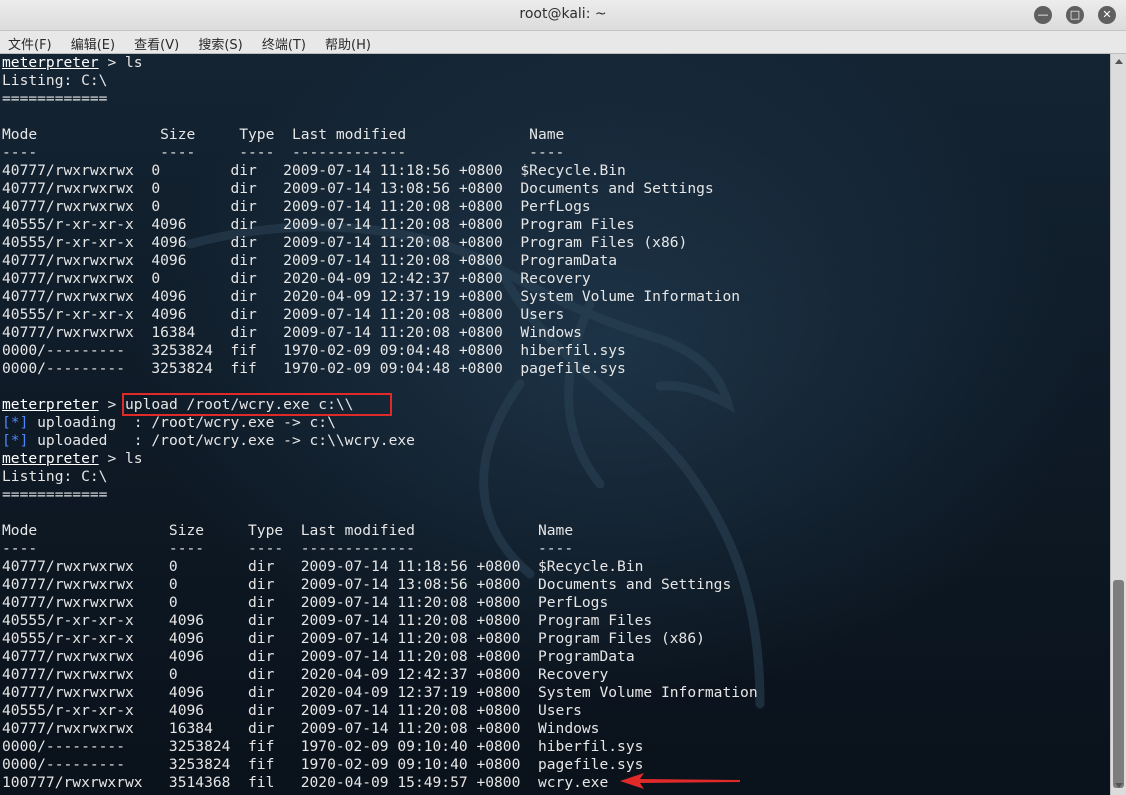 The height and width of the screenshot is (795, 1126). I want to click on window-titlebar: root@kali: ~ — □ ✕, so click(563, 15).